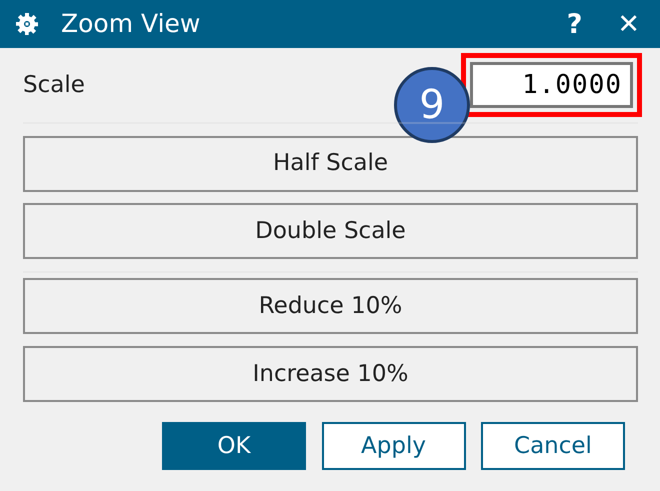  Describe the element at coordinates (330, 231) in the screenshot. I see `scale-button: Double Scale` at that location.